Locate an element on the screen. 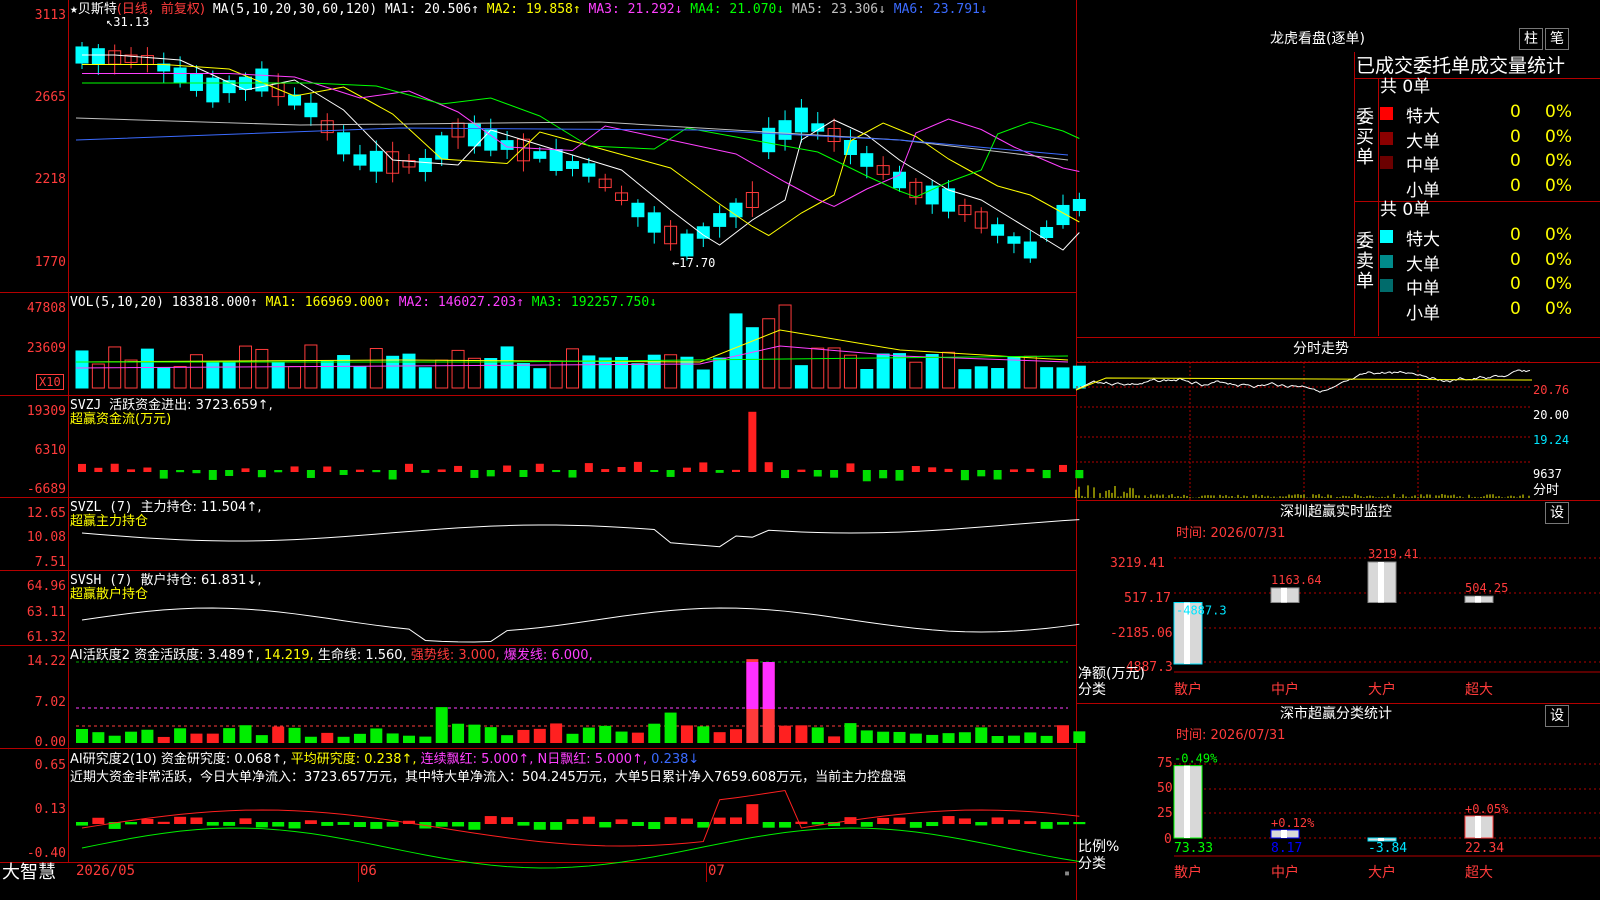 Image resolution: width=1600 pixels, height=900 pixels. monitor-value-label: -4887.3 is located at coordinates (1201, 611).